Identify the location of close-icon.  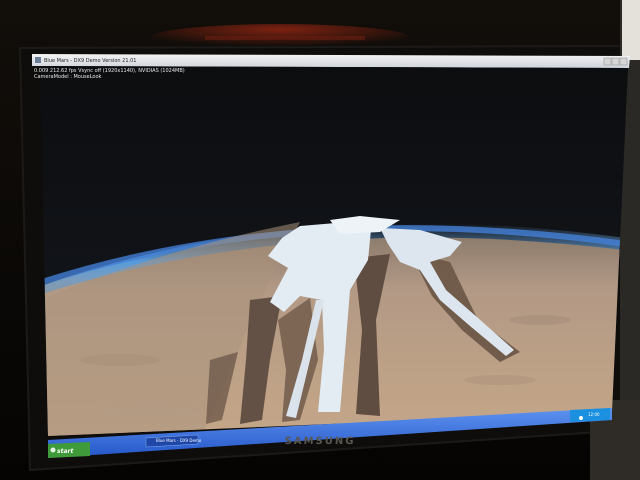
(623, 61).